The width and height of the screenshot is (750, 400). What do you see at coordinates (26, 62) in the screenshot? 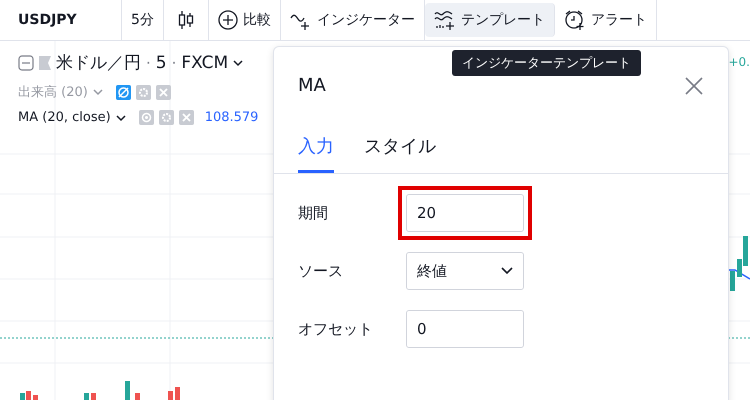
I see `collapse-icon` at bounding box center [26, 62].